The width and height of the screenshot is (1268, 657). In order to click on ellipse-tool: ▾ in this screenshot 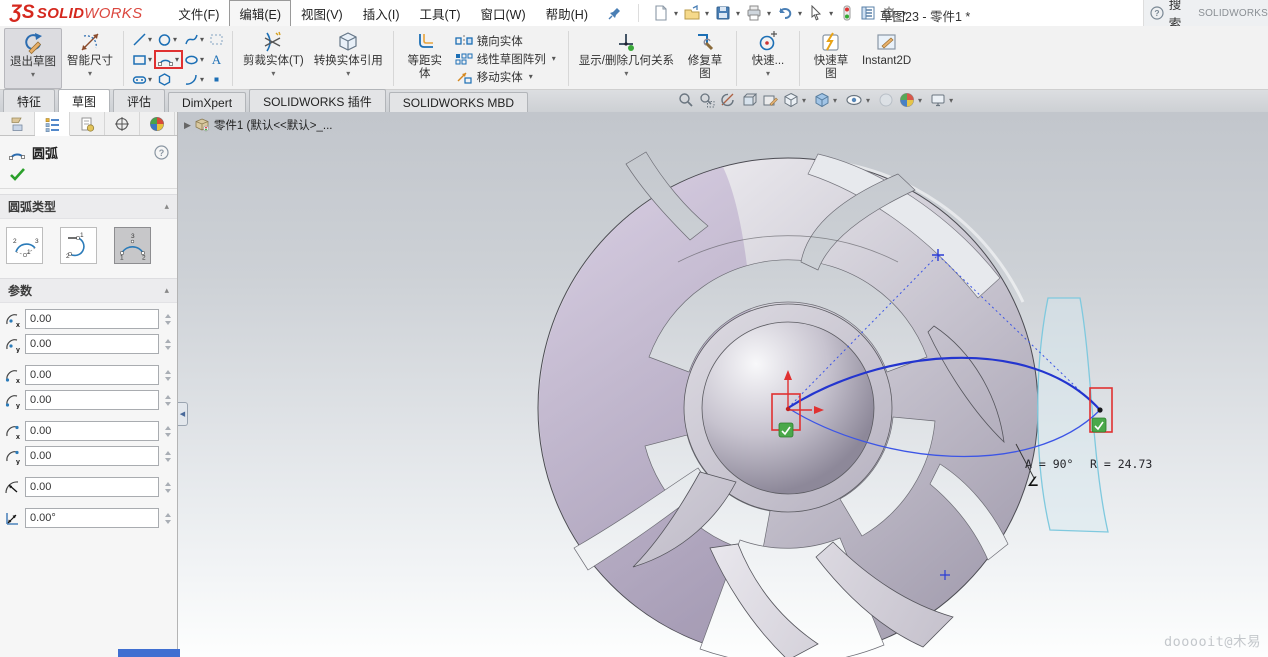, I will do `click(194, 59)`.